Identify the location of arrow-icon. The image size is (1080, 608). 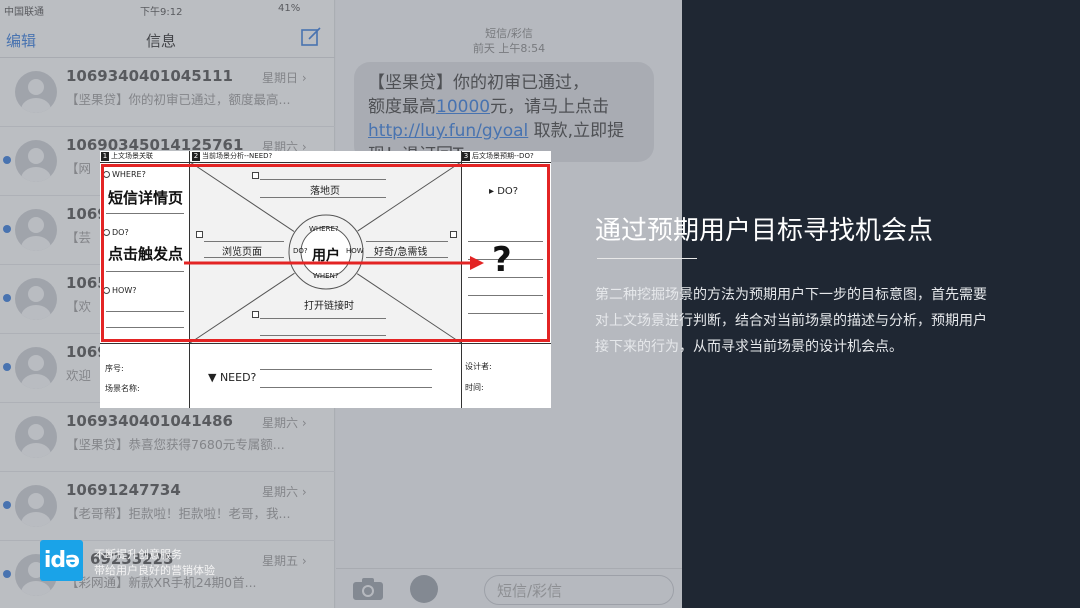
(334, 263).